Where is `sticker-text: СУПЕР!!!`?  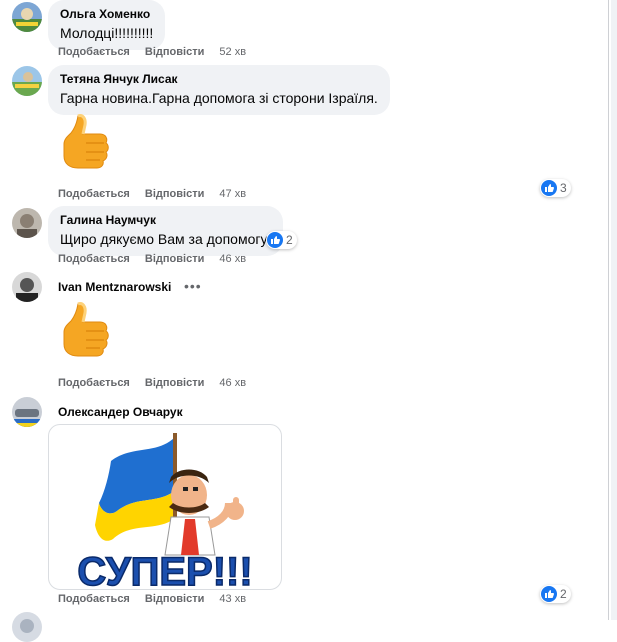
sticker-text: СУПЕР!!! is located at coordinates (164, 569).